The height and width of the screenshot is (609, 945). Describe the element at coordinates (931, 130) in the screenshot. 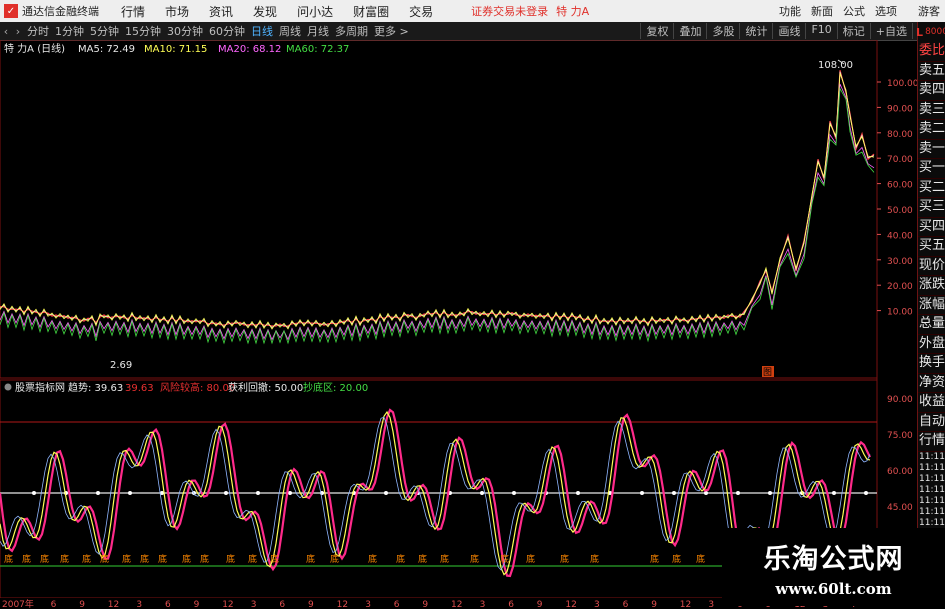

I see `side-item: 卖二` at that location.